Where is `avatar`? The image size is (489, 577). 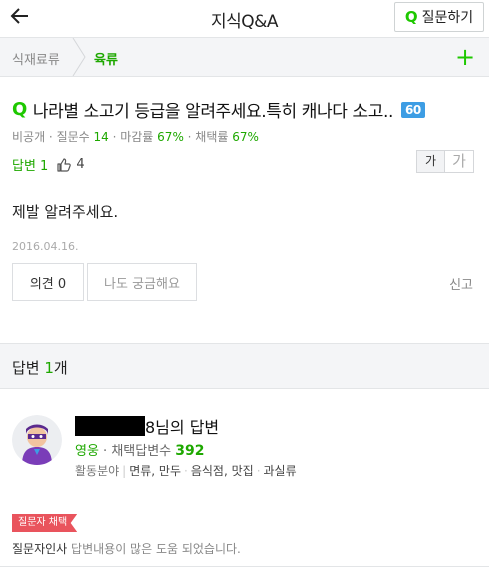
avatar is located at coordinates (37, 440).